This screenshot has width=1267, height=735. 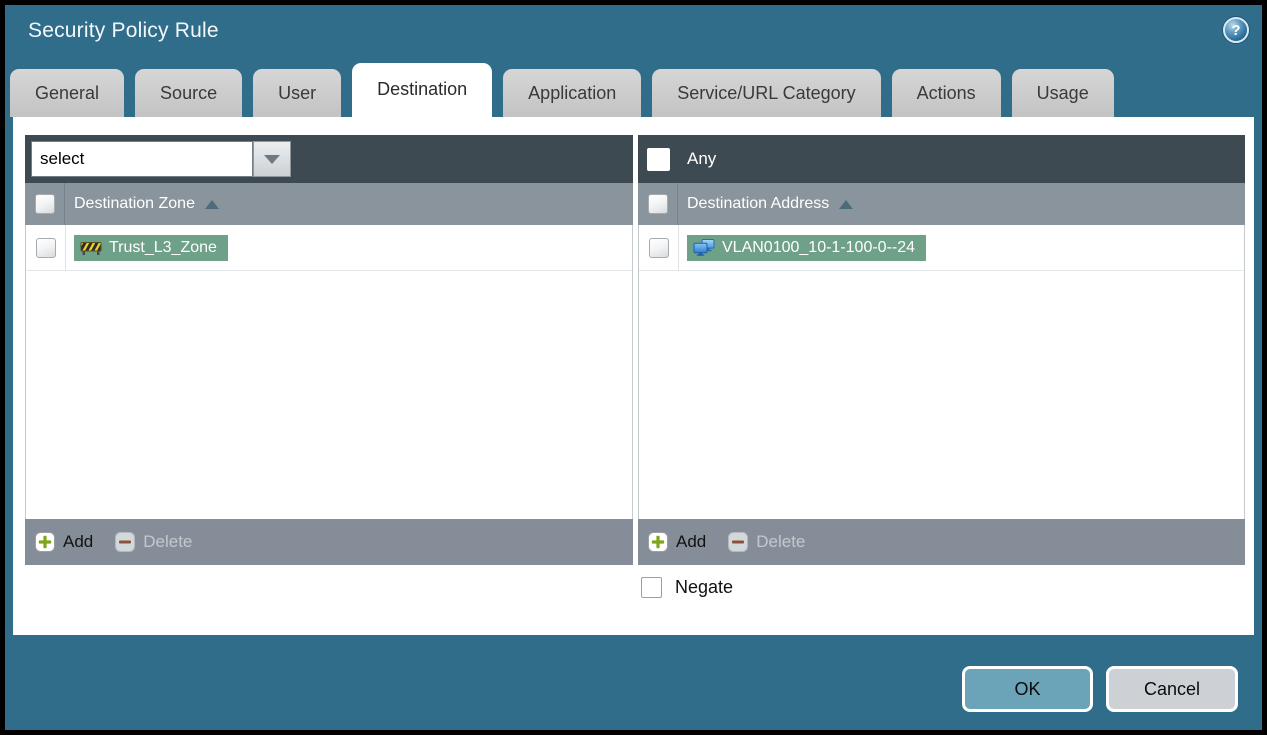 What do you see at coordinates (691, 541) in the screenshot?
I see `address-add-label: Add` at bounding box center [691, 541].